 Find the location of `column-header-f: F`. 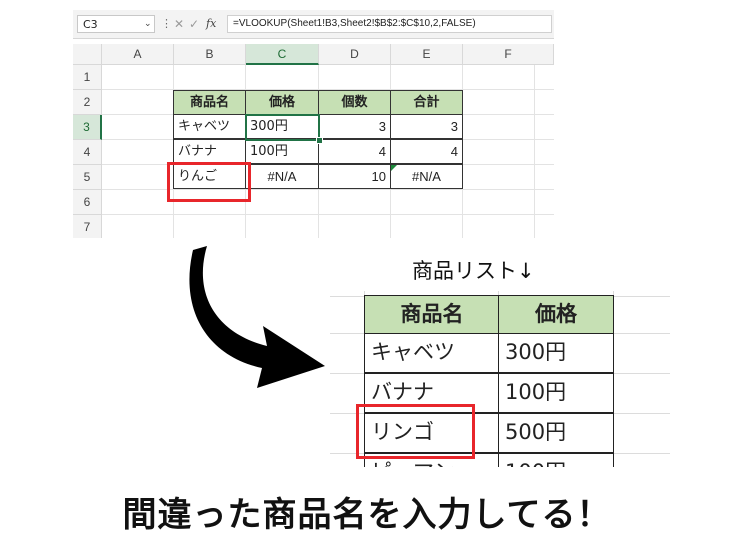

column-header-f: F is located at coordinates (508, 54).